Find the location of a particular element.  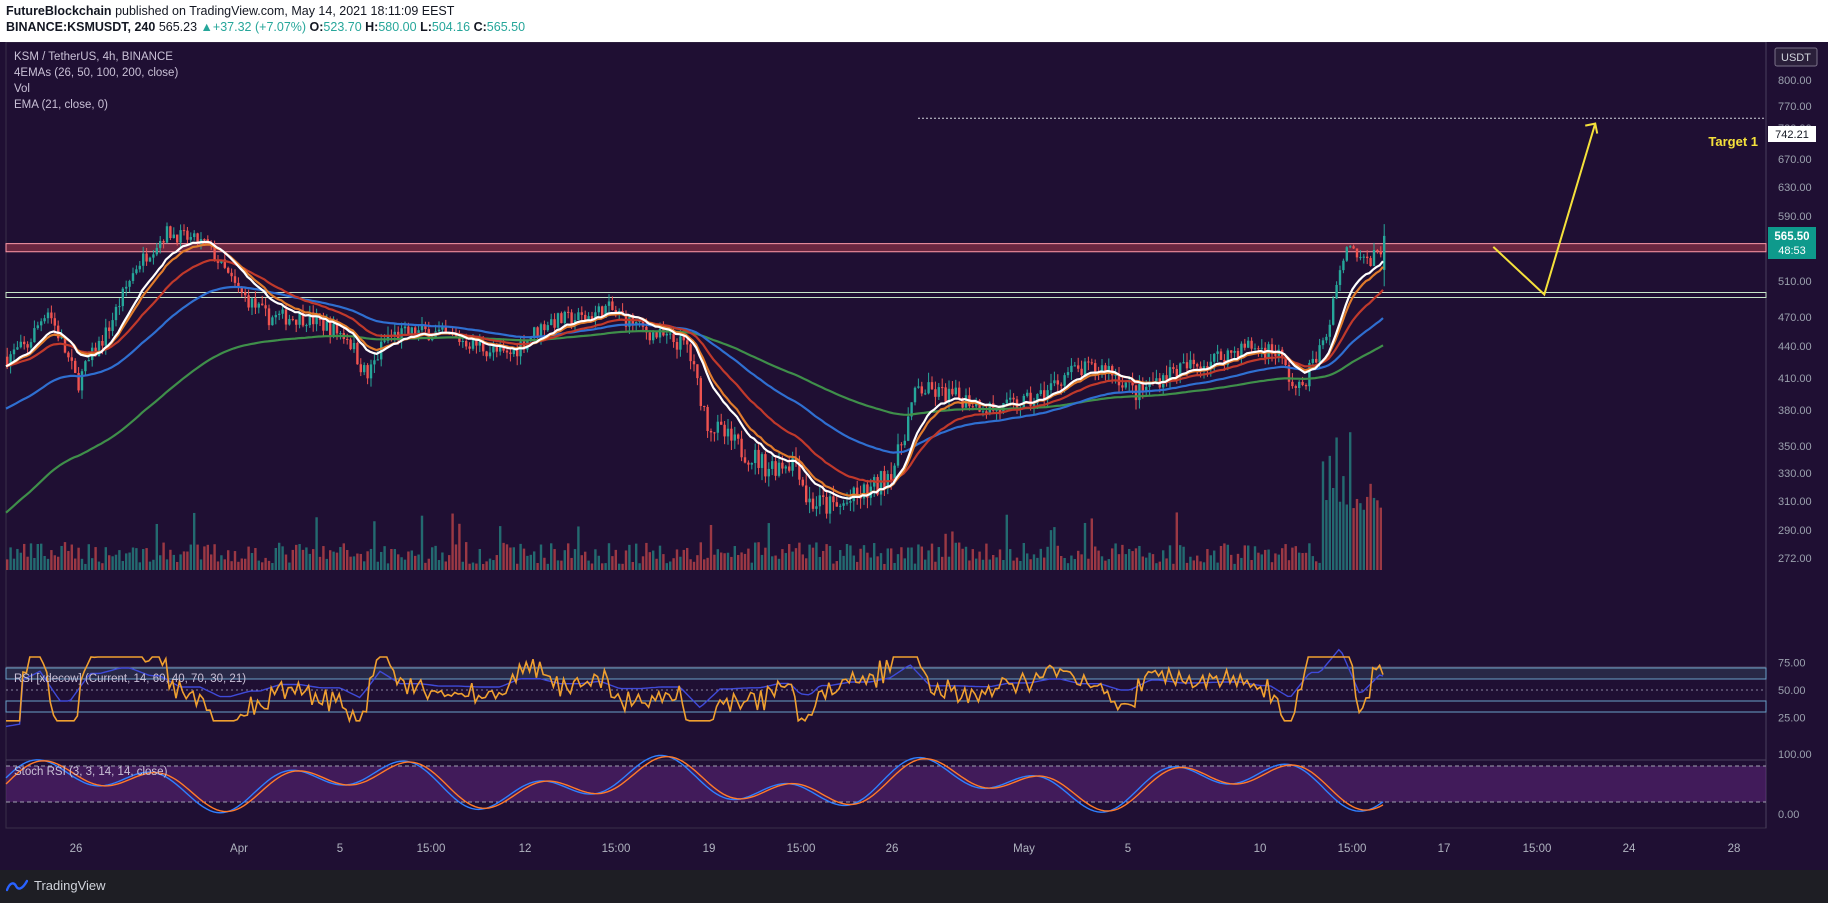

legend-ema21: EMA (21, close, 0) is located at coordinates (61, 105).